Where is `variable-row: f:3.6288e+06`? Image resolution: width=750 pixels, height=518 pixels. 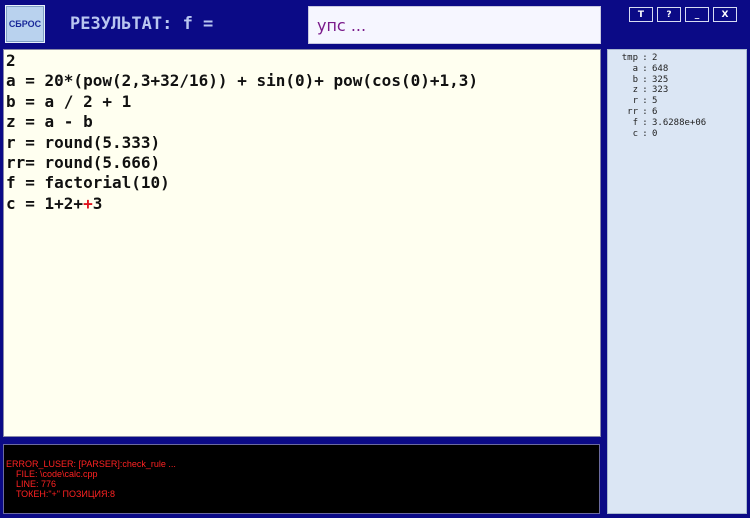 variable-row: f:3.6288e+06 is located at coordinates (679, 123).